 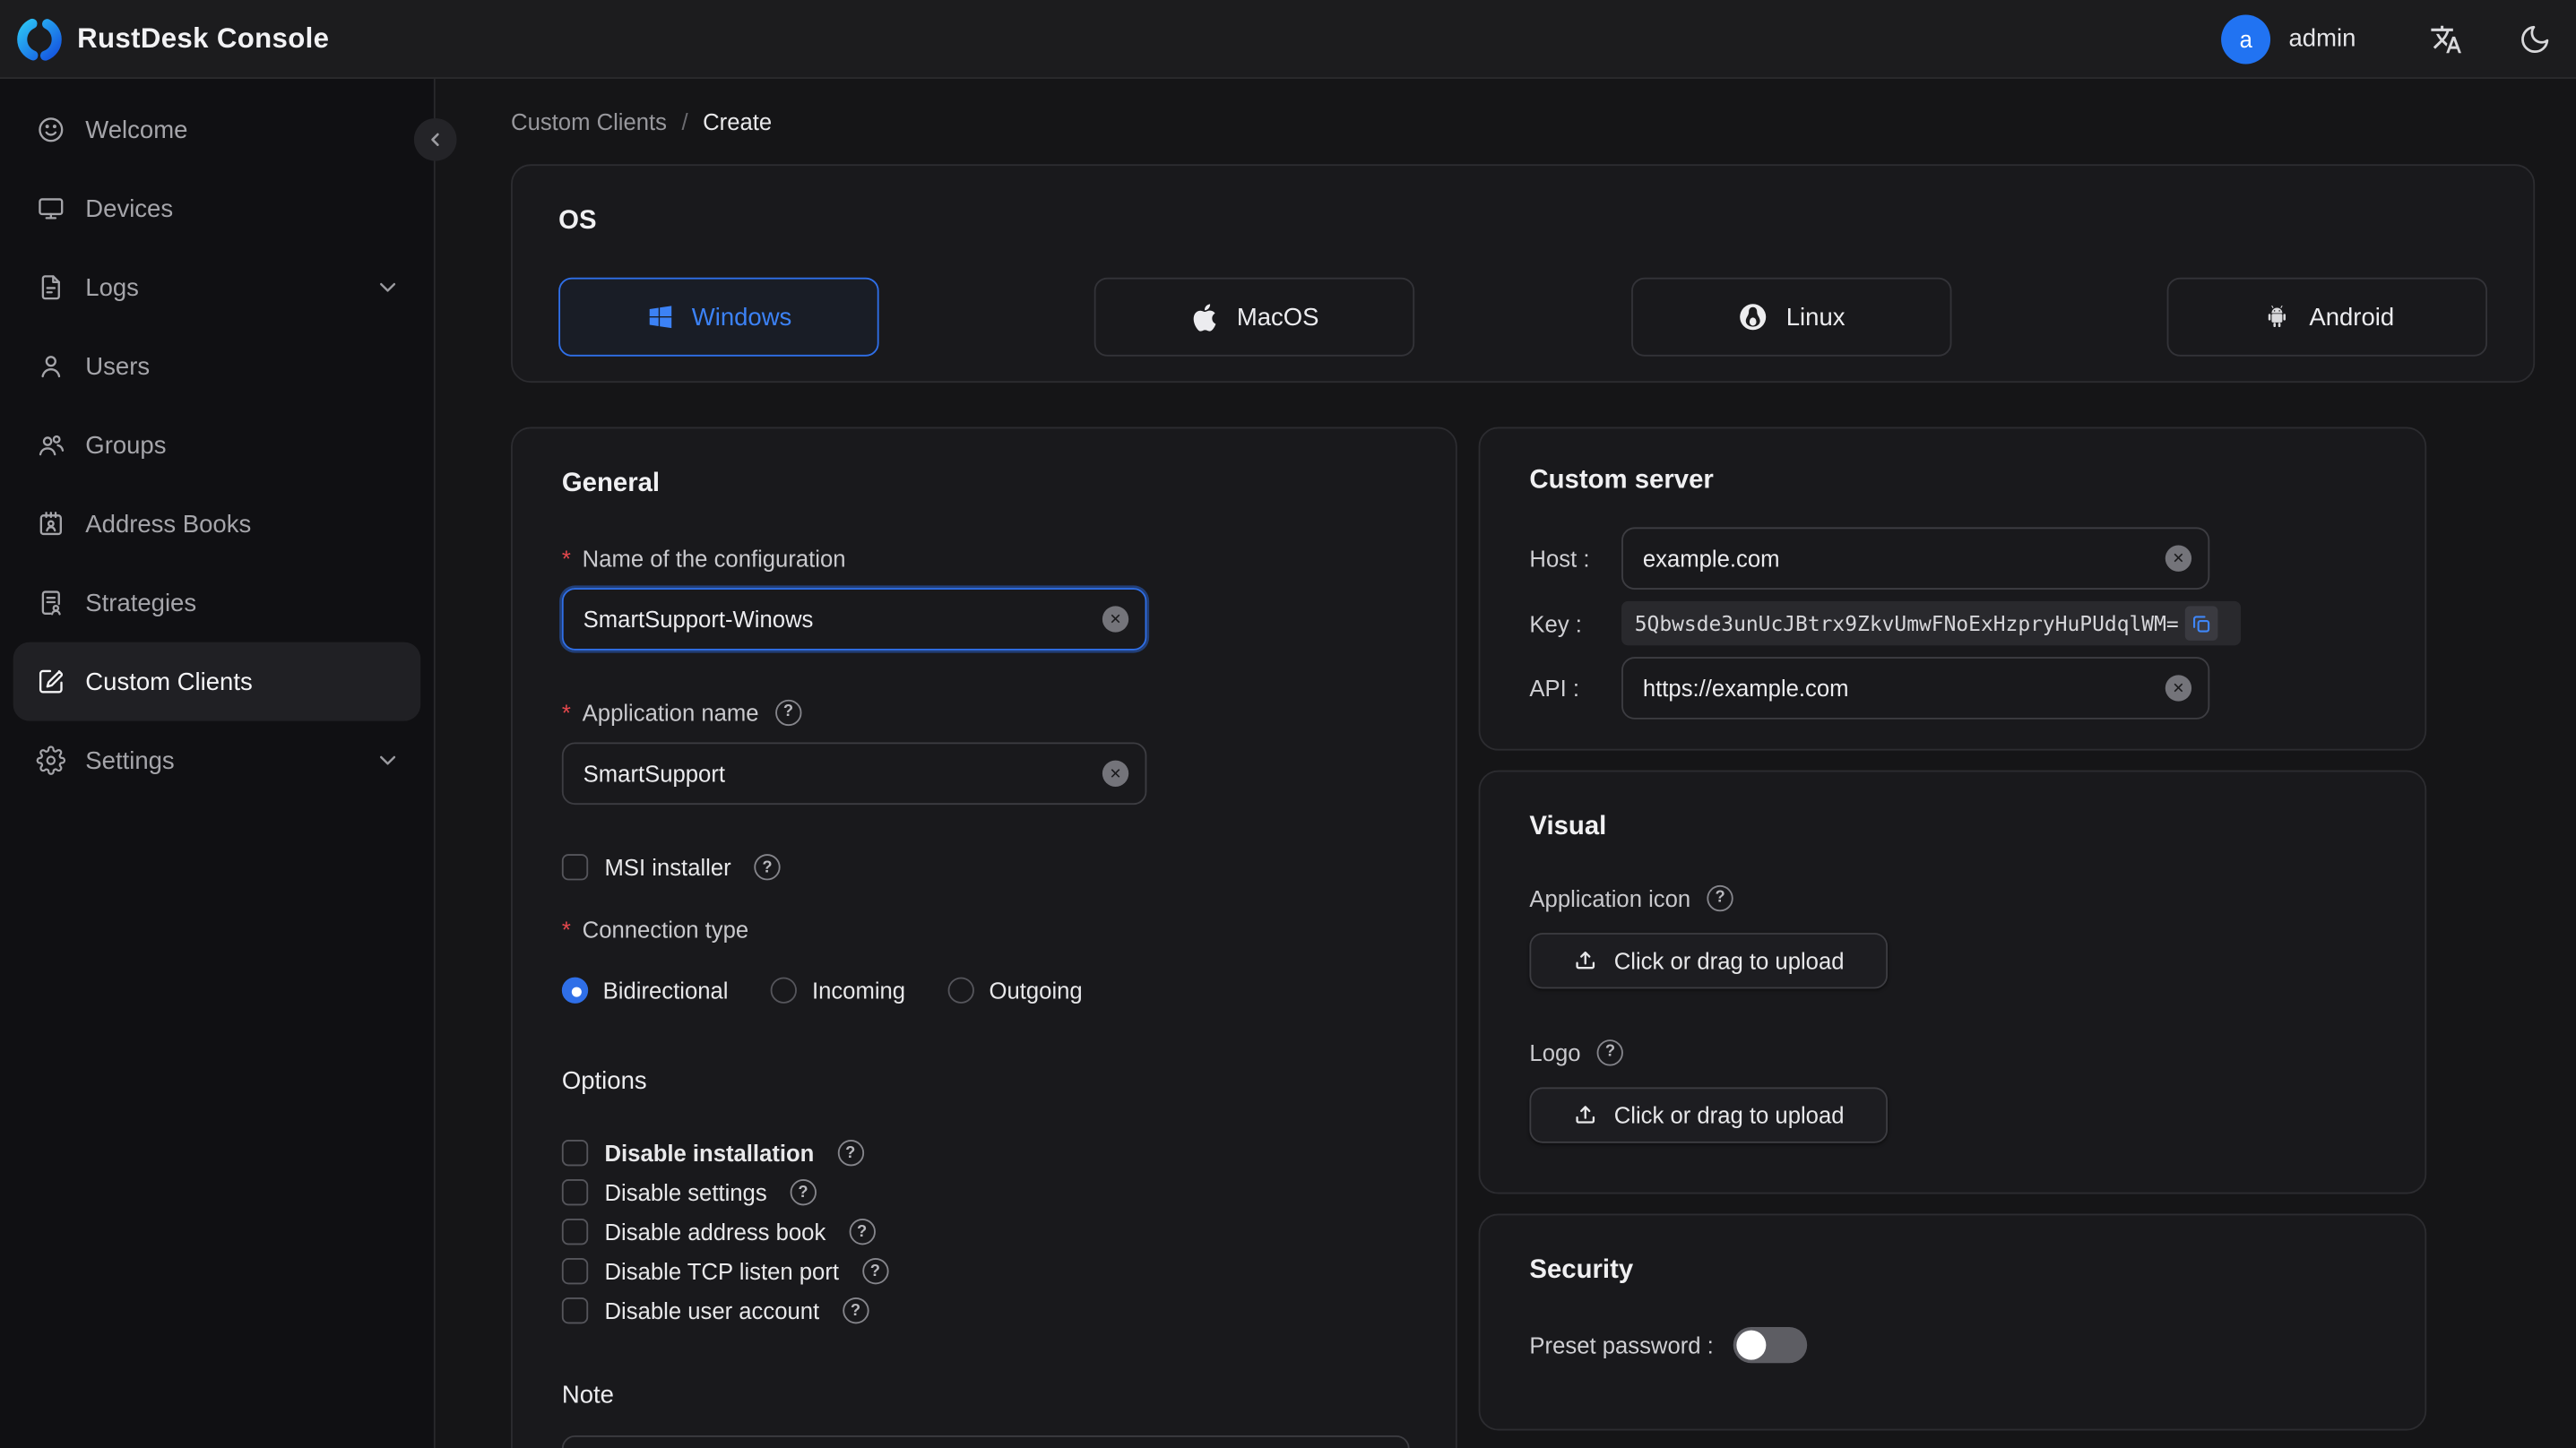 I want to click on option-disable-user-account: Disable user account ?, so click(x=983, y=1311).